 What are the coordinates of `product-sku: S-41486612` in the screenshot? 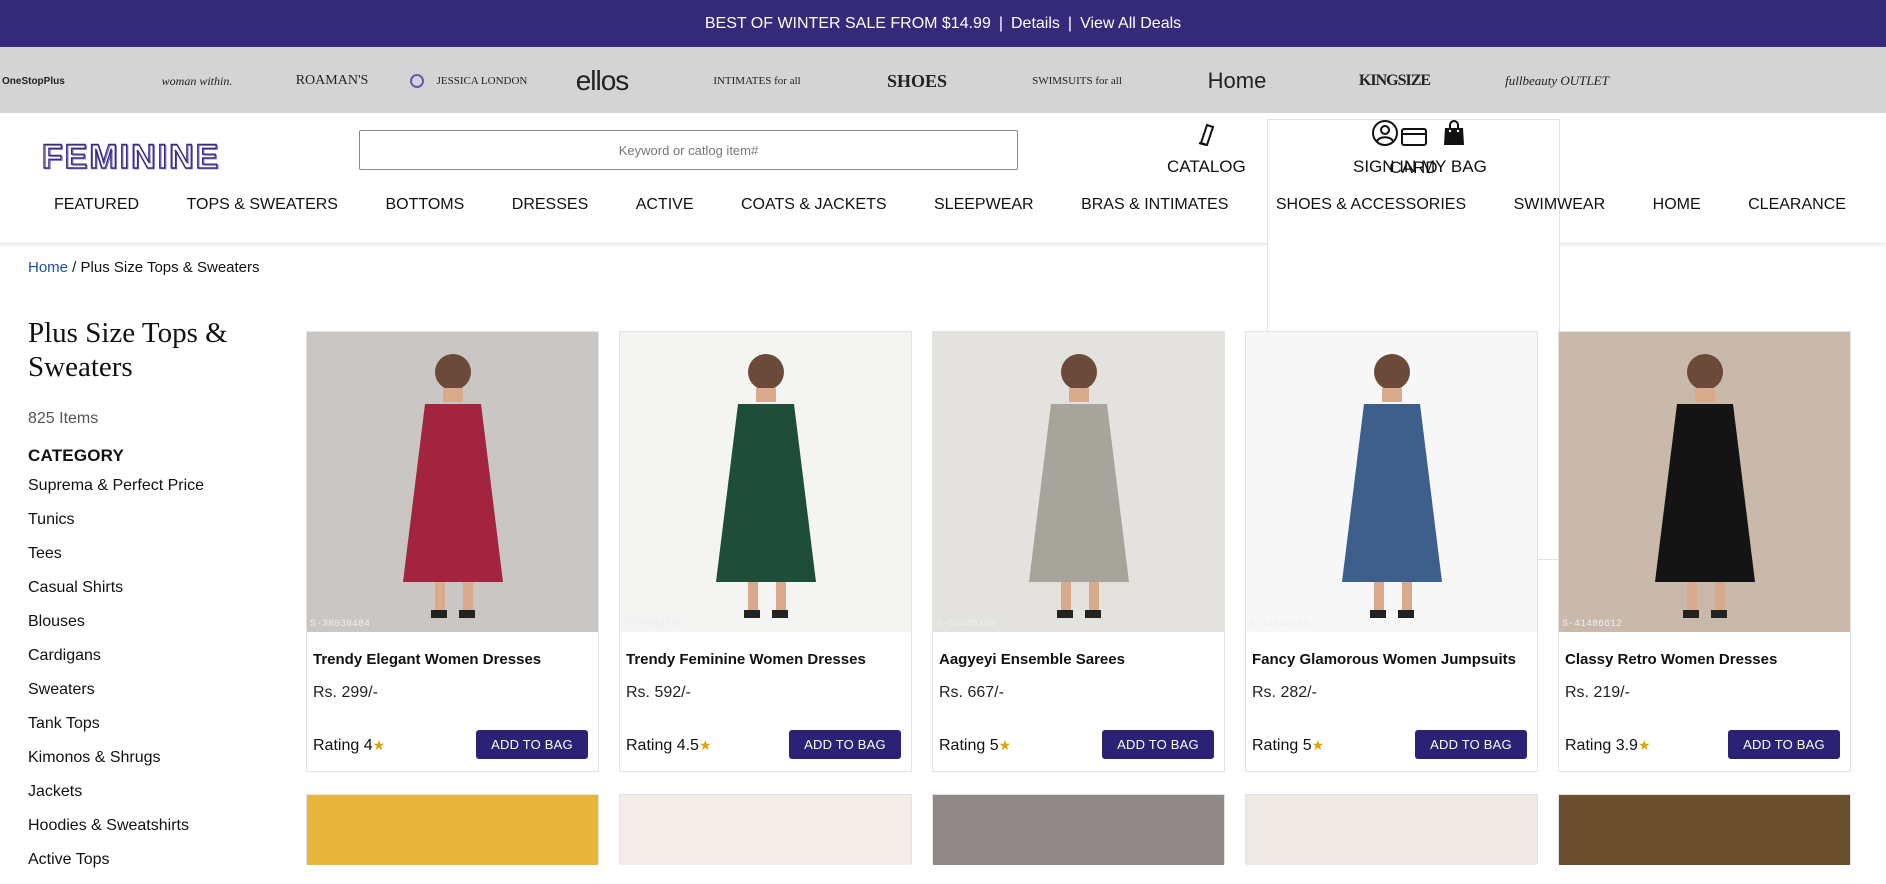 It's located at (1592, 624).